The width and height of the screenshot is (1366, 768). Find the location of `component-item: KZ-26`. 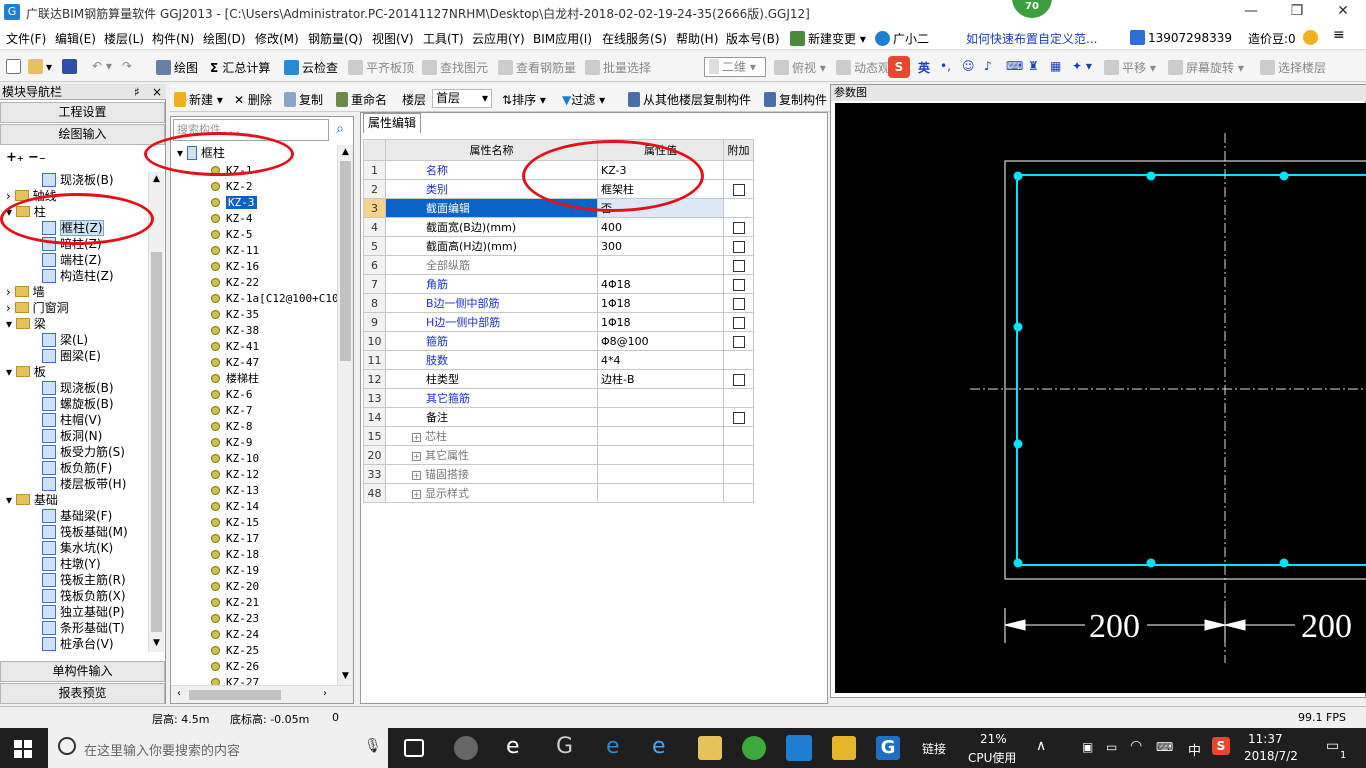

component-item: KZ-26 is located at coordinates (235, 667).